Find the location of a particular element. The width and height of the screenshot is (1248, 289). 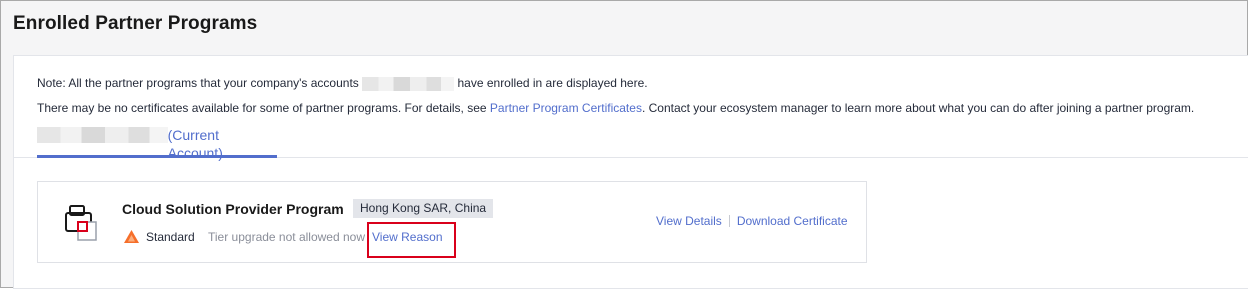

tier-status: Tier upgrade not allowed now is located at coordinates (286, 237).